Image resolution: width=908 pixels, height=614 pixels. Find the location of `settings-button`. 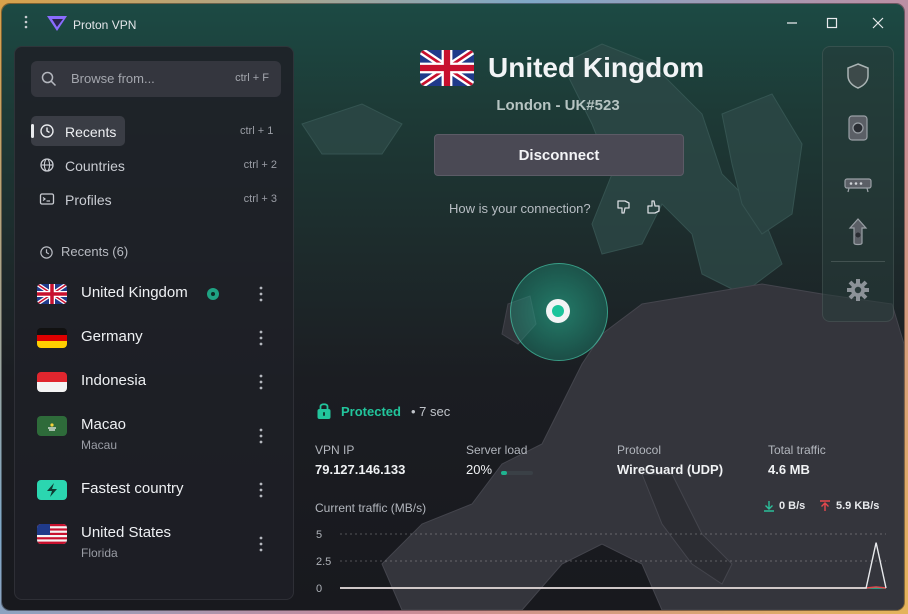

settings-button is located at coordinates (858, 290).